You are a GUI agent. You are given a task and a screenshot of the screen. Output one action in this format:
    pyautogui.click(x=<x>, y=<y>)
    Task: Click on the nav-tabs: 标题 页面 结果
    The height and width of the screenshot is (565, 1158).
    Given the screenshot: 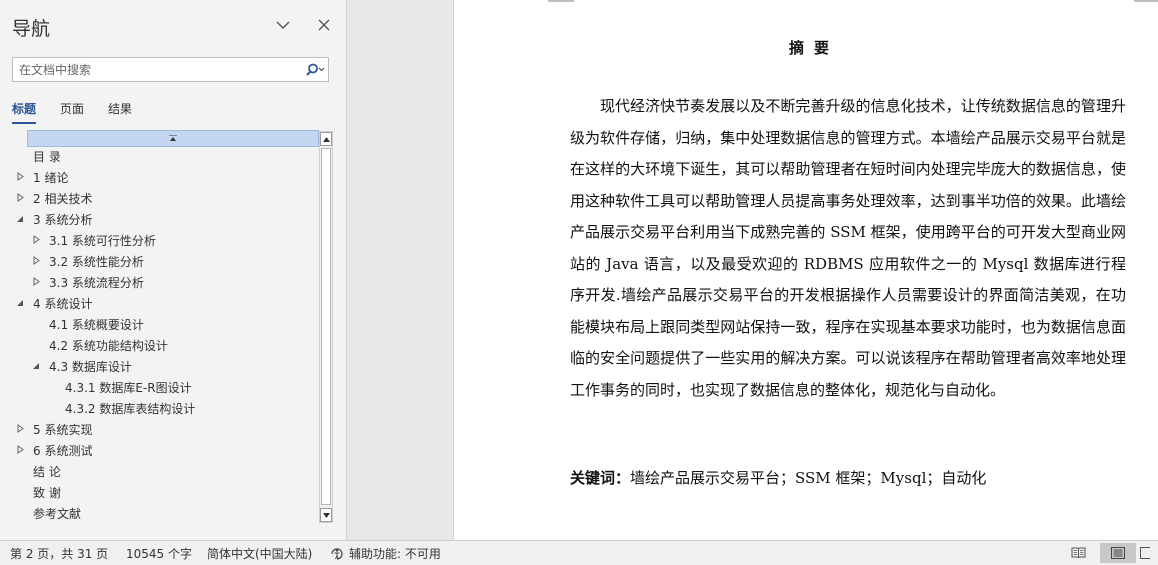 What is the action you would take?
    pyautogui.click(x=72, y=112)
    